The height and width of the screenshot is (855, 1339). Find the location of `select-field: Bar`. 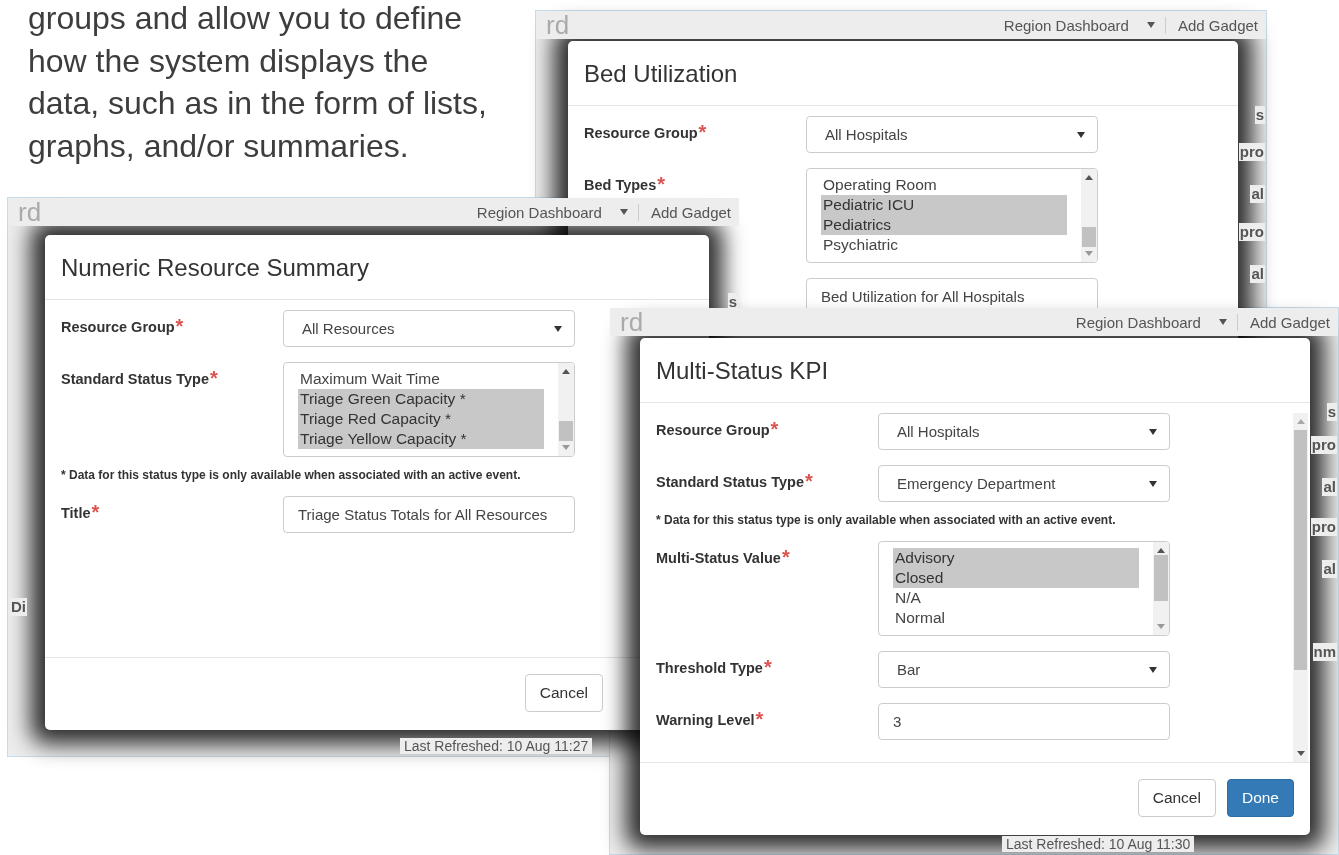

select-field: Bar is located at coordinates (1024, 669).